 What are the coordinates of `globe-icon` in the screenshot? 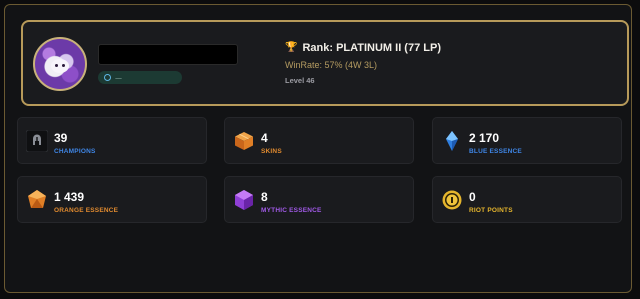 It's located at (107, 77).